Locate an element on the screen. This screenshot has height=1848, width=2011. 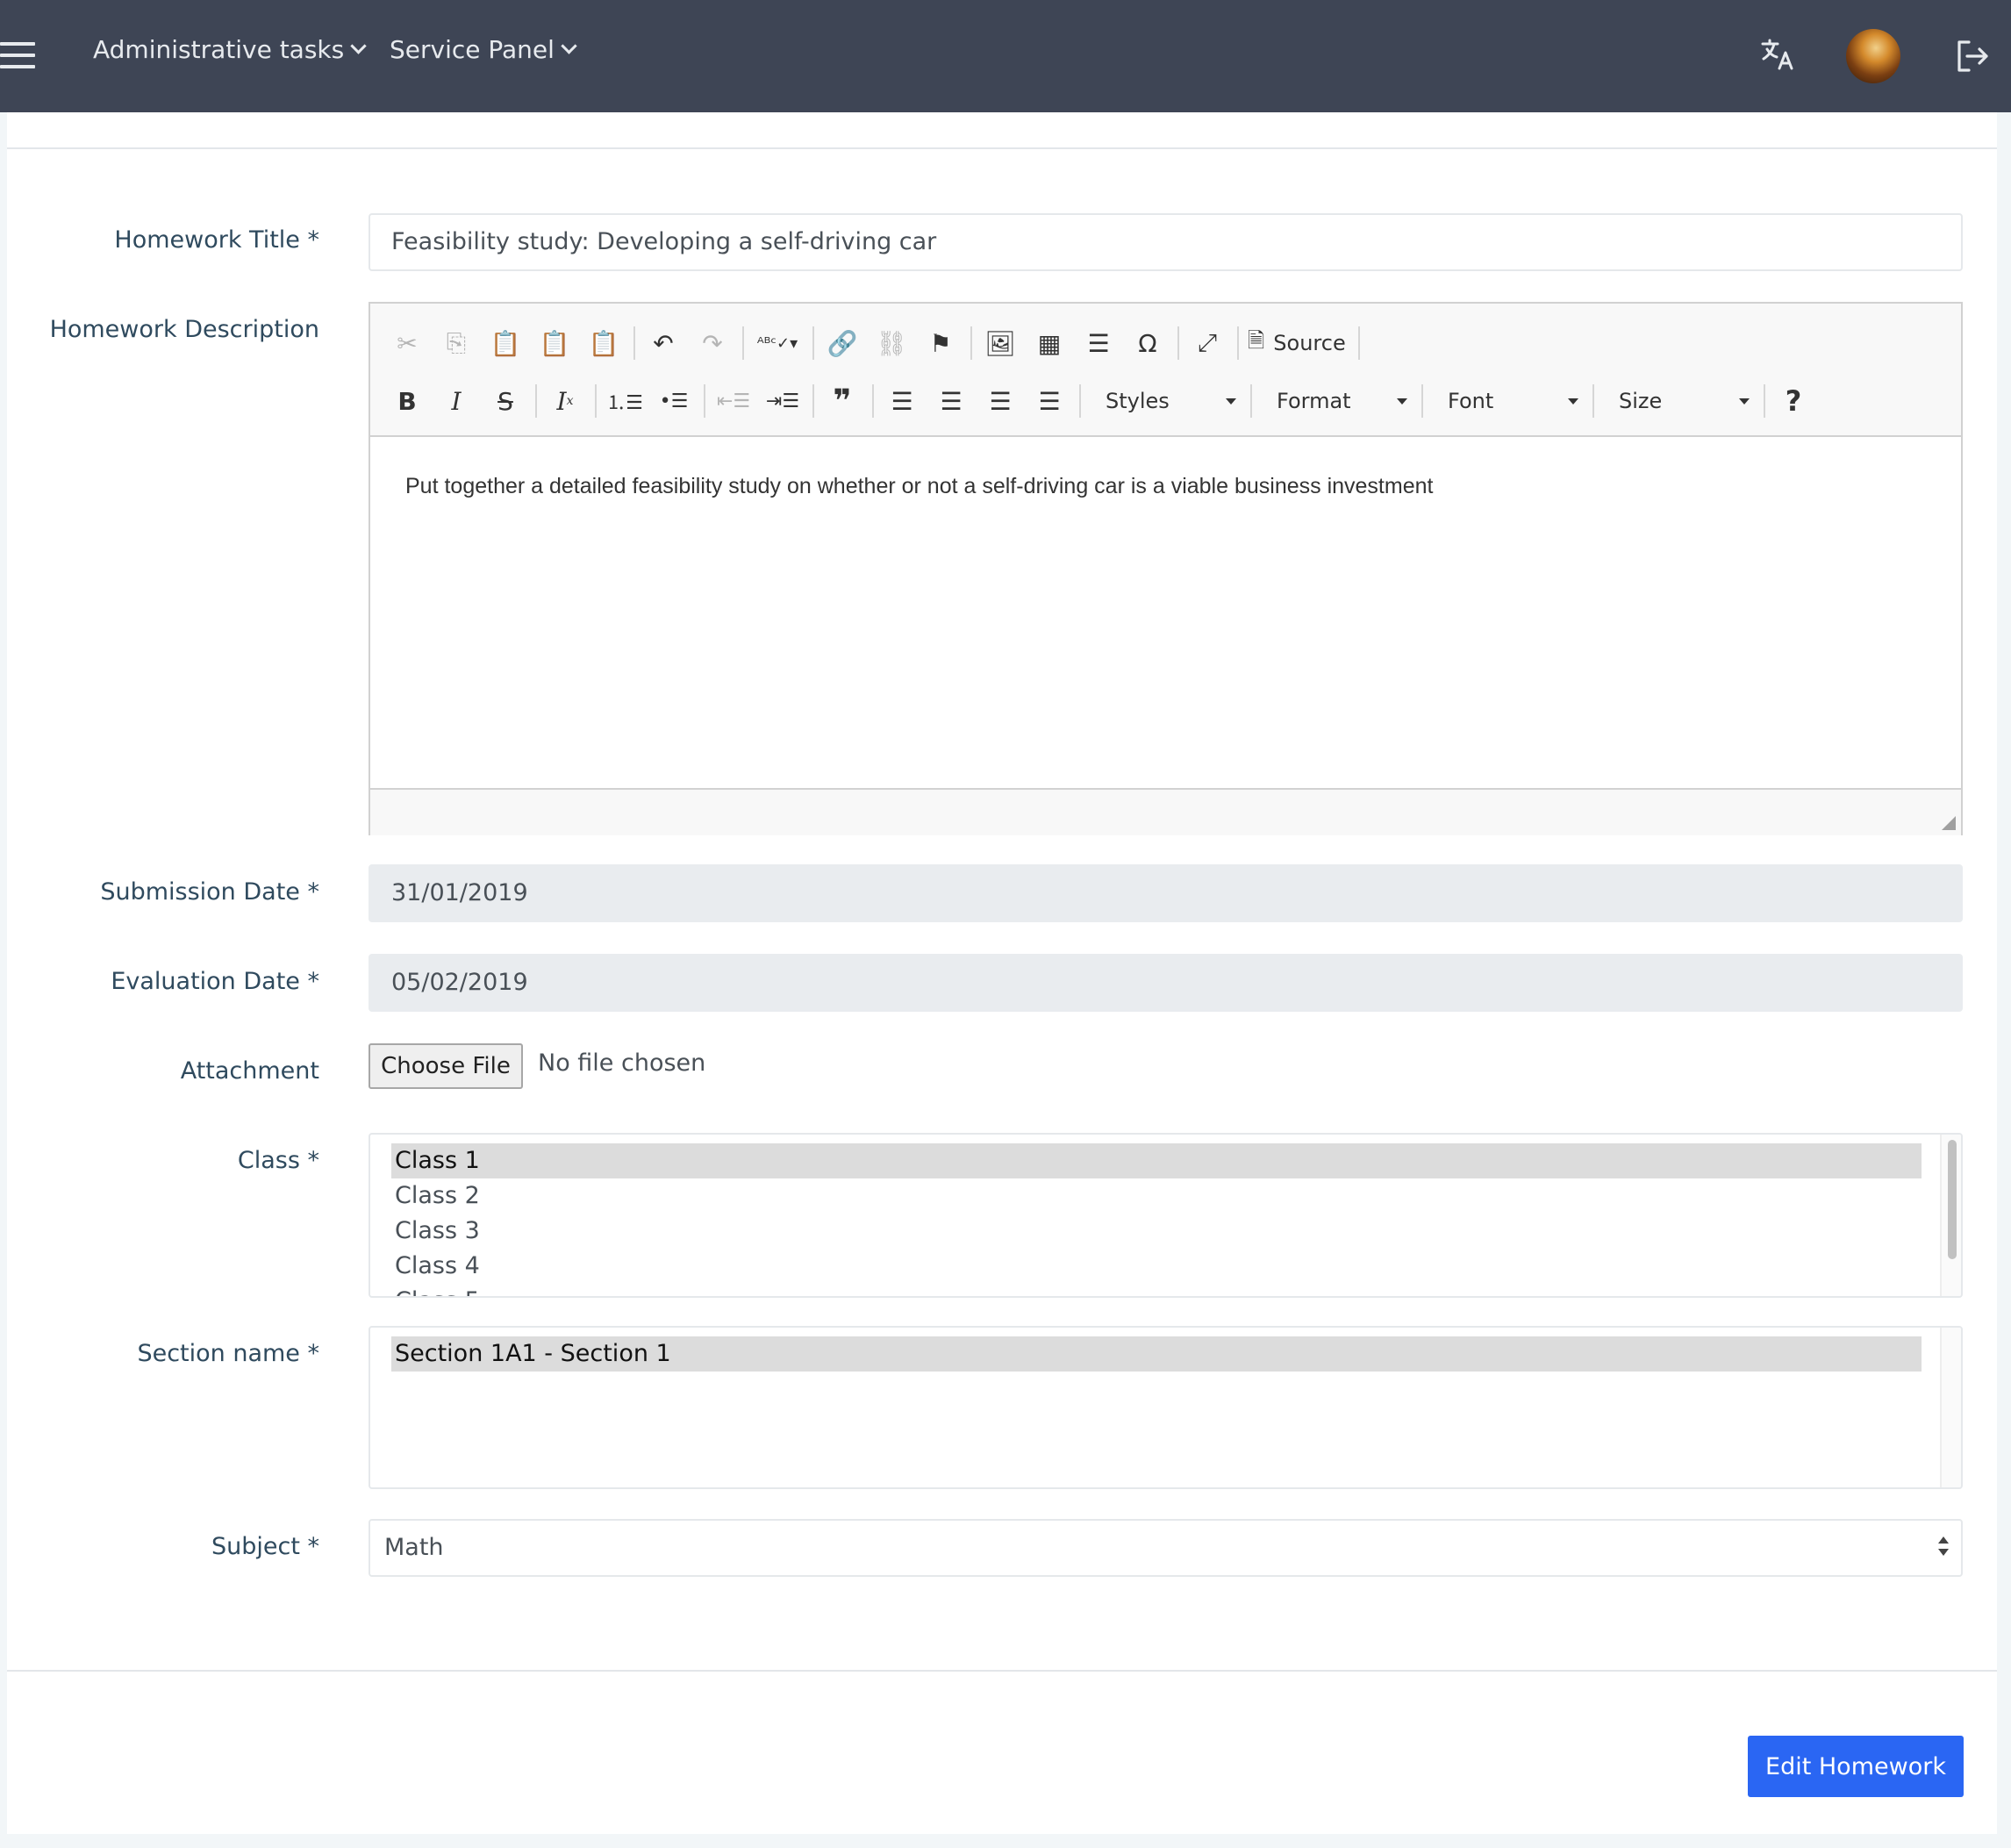
class-option: Class 4 is located at coordinates (1156, 1266).